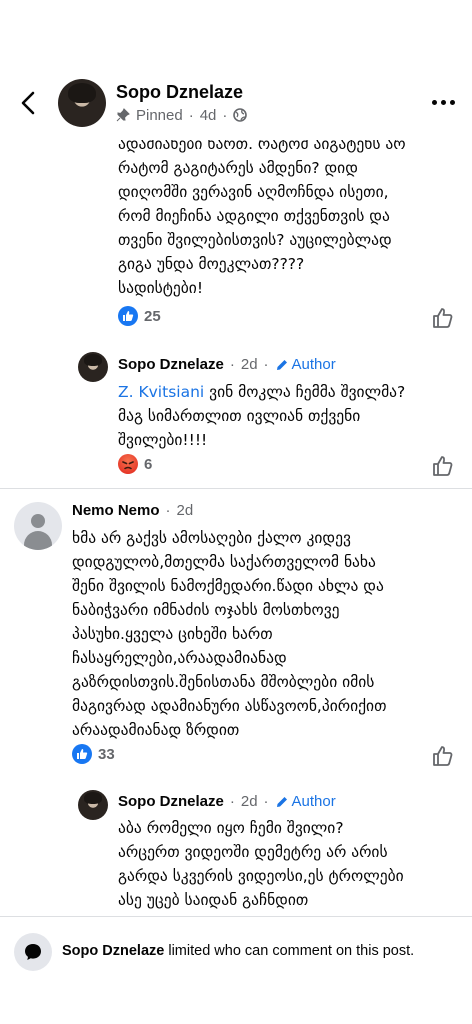 The height and width of the screenshot is (1024, 472). What do you see at coordinates (289, 951) in the screenshot?
I see `restriction-text: limited who can comment on this post.` at bounding box center [289, 951].